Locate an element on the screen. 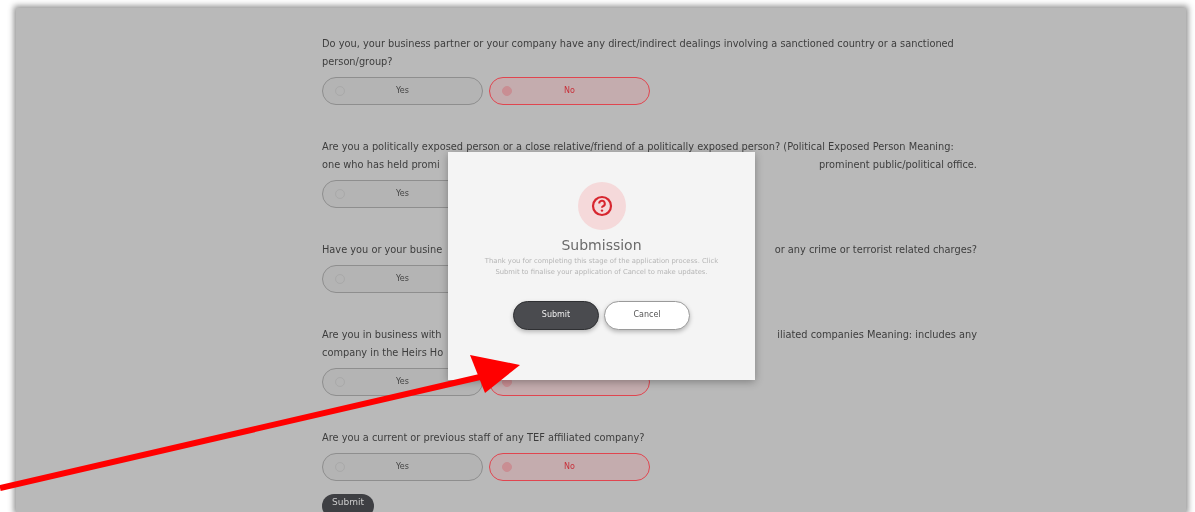 This screenshot has width=1195, height=512. question-text: Are you a current or previous staff of any TEF affiliated company? is located at coordinates (483, 438).